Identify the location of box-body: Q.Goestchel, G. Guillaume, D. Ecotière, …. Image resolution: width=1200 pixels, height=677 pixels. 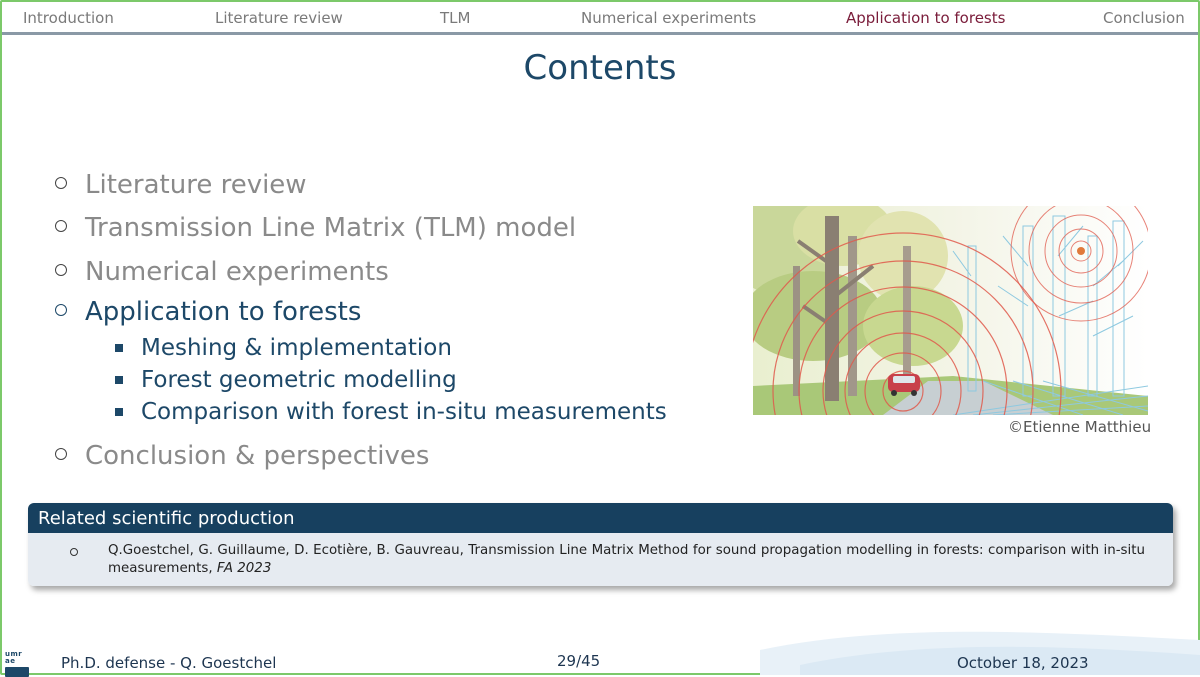
(600, 559).